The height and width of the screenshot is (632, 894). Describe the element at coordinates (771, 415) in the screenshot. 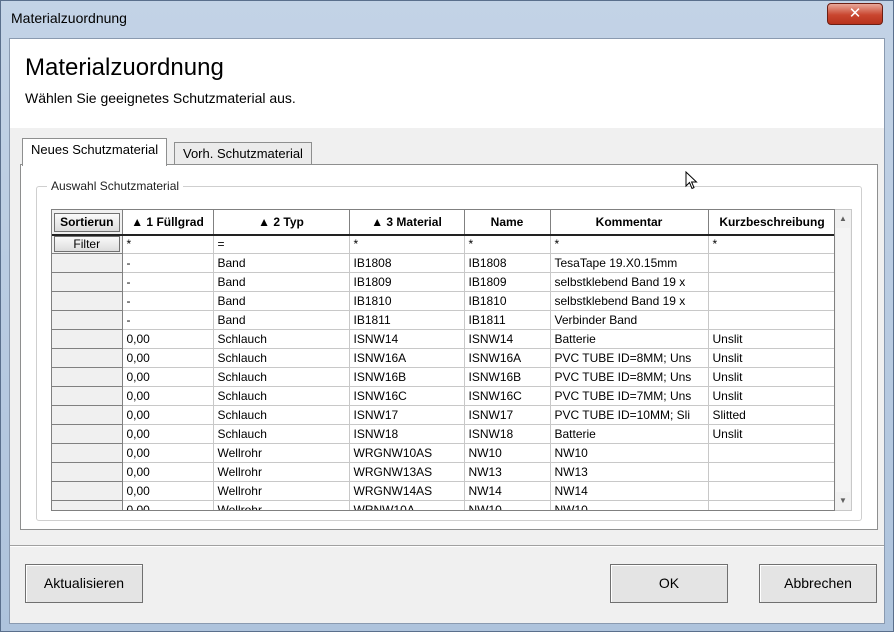

I see `cell-kurzbeschreibung: Slitted` at that location.